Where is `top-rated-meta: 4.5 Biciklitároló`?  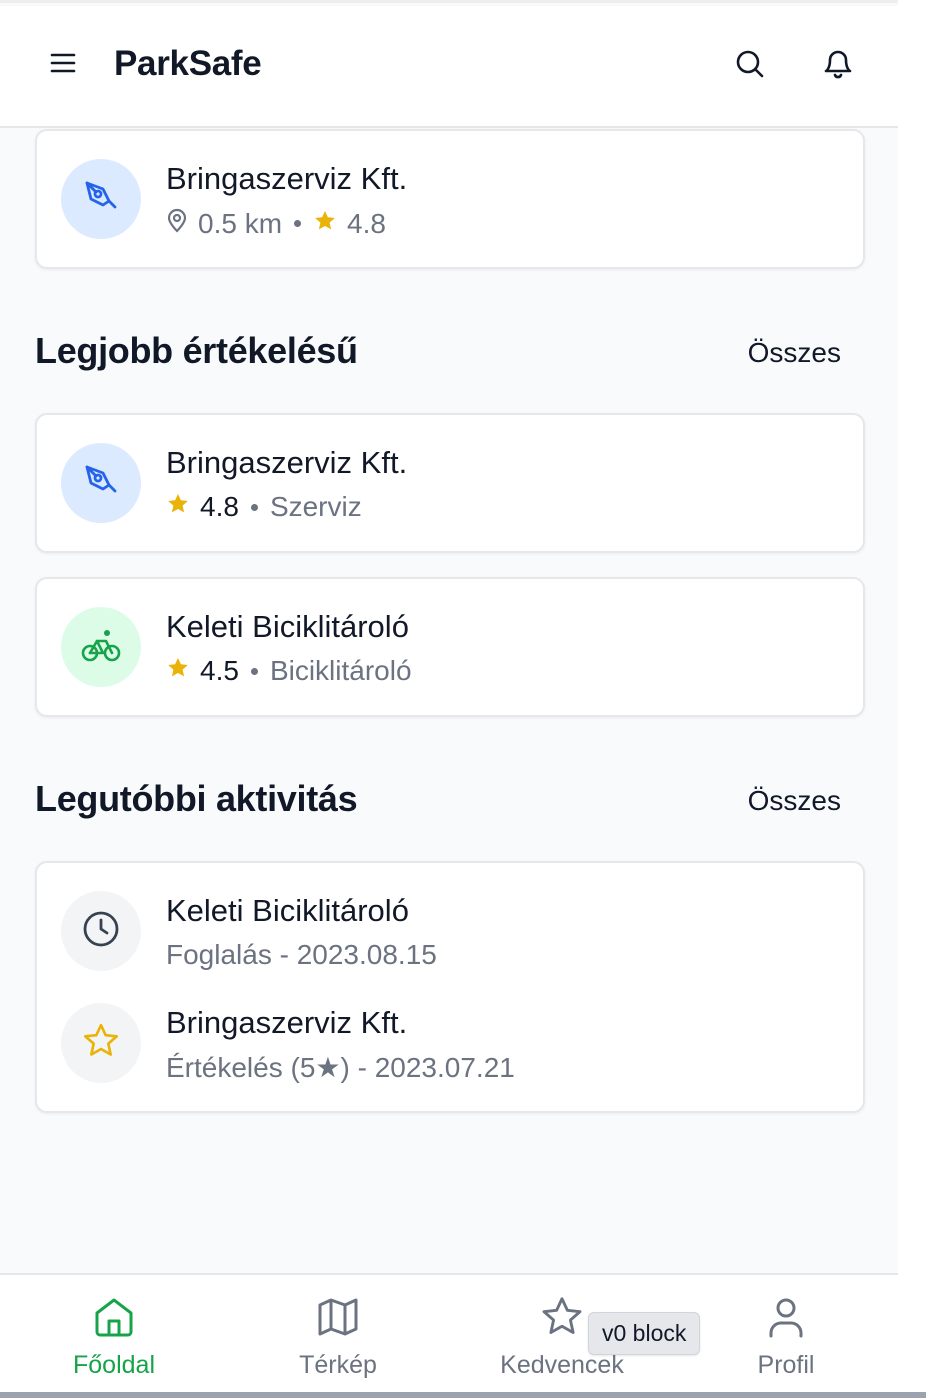 top-rated-meta: 4.5 Biciklitároló is located at coordinates (289, 671).